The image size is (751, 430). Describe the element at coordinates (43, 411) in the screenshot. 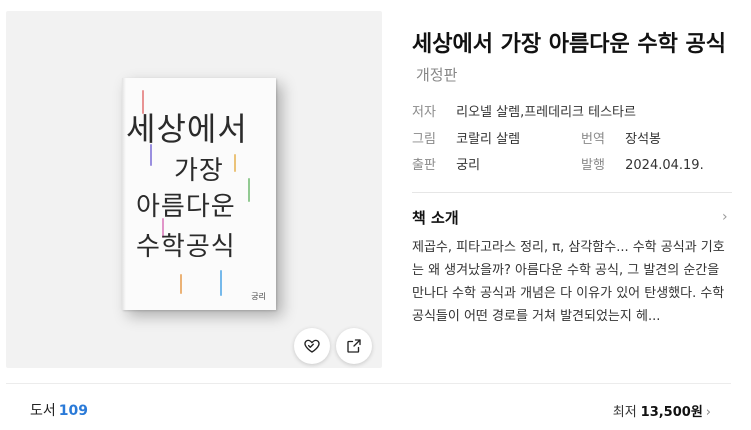

I see `category-label: 도서` at that location.